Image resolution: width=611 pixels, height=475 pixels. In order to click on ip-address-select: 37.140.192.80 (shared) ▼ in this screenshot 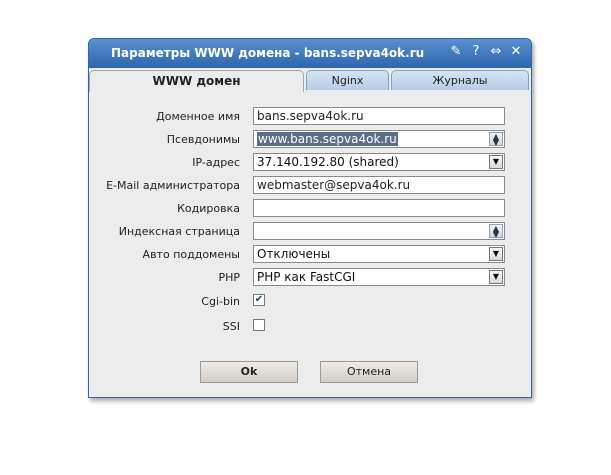, I will do `click(379, 162)`.